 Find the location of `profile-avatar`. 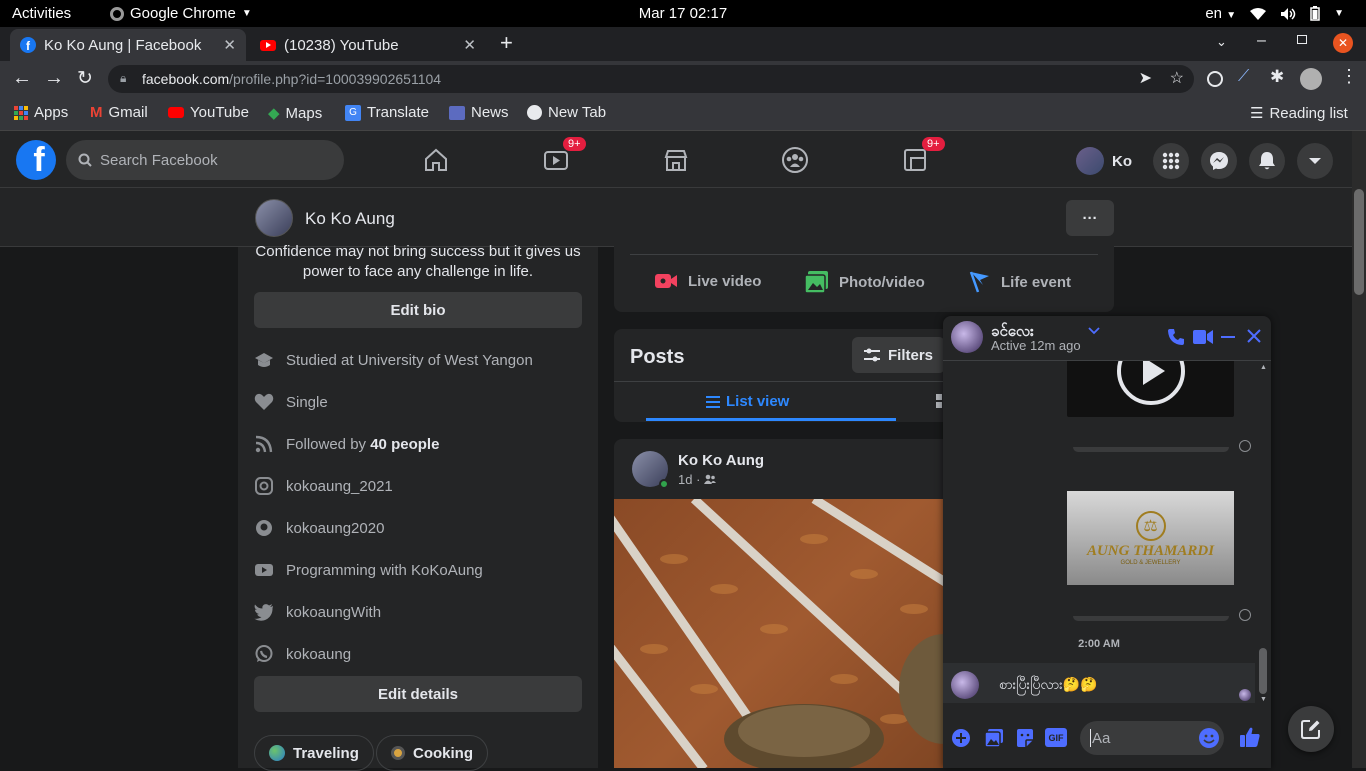

profile-avatar is located at coordinates (1311, 79).